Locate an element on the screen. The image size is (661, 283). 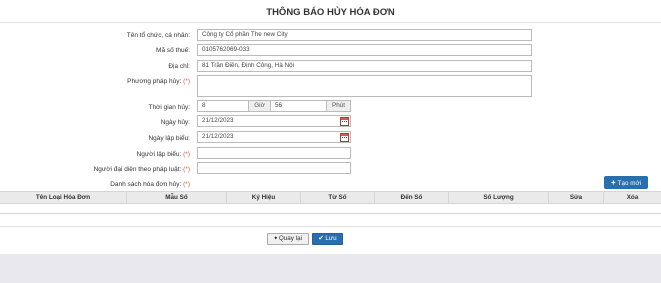
page-title: THÔNG BÁO HỦY HÓA ĐƠN is located at coordinates (330, 12).